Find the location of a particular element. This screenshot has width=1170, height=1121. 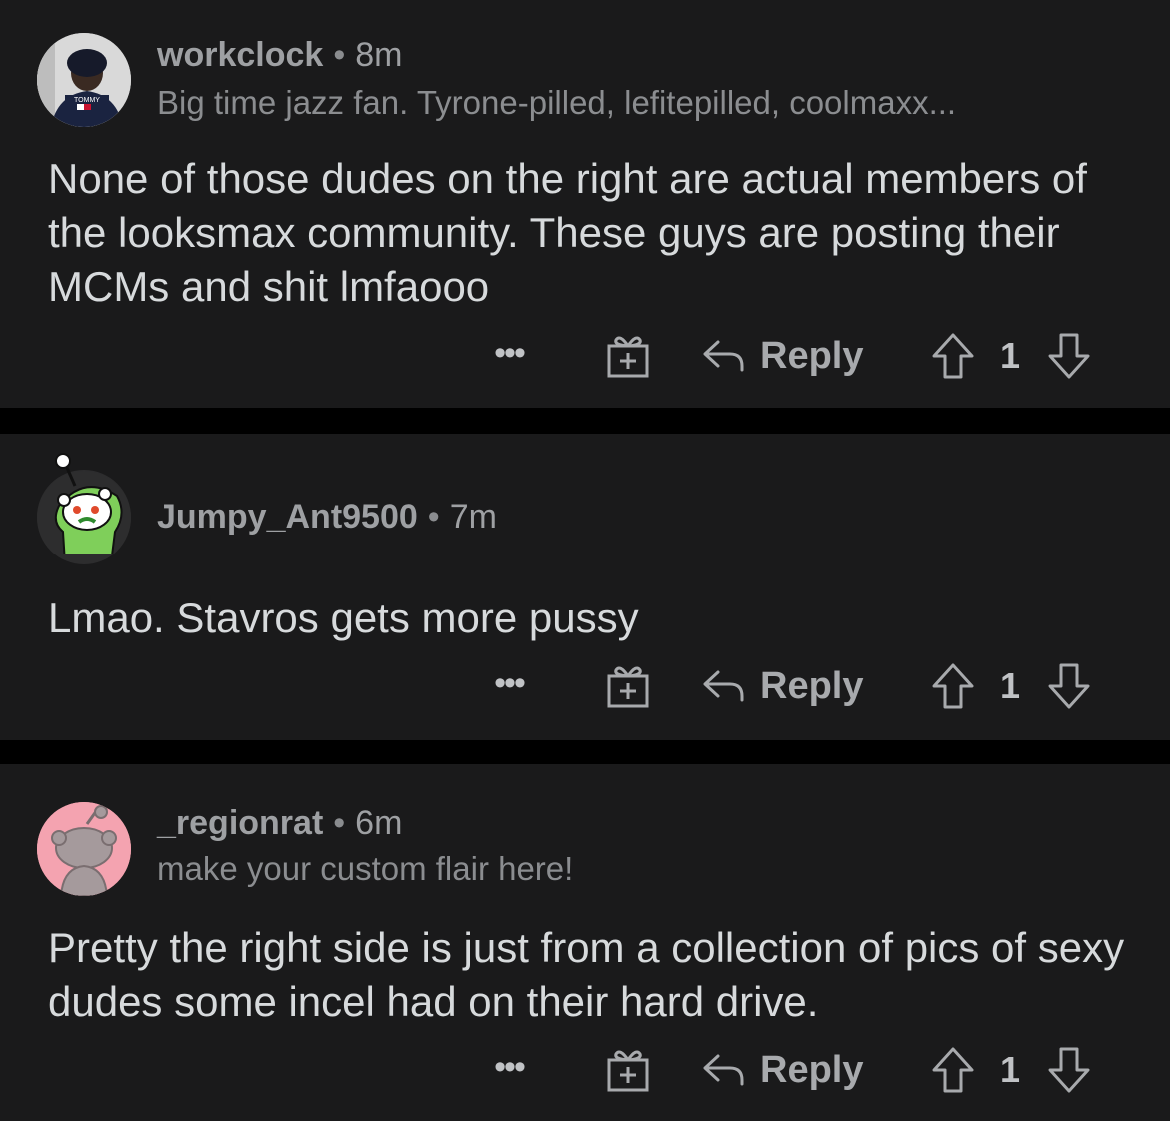

username: _regionrat is located at coordinates (240, 823).